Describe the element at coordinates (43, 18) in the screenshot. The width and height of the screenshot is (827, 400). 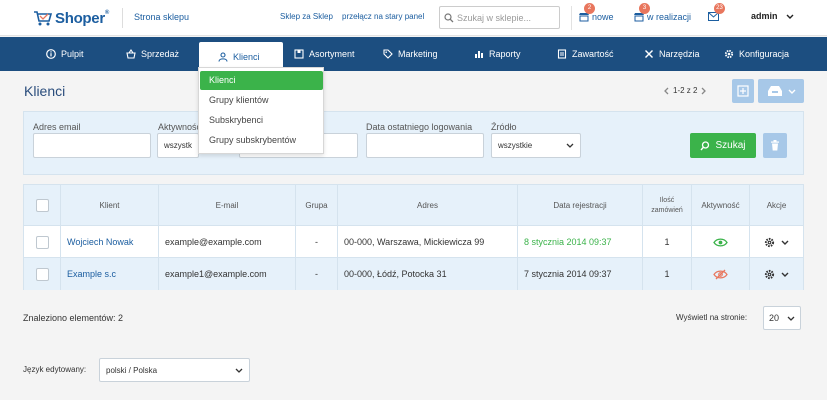
I see `cart-logo-icon` at that location.